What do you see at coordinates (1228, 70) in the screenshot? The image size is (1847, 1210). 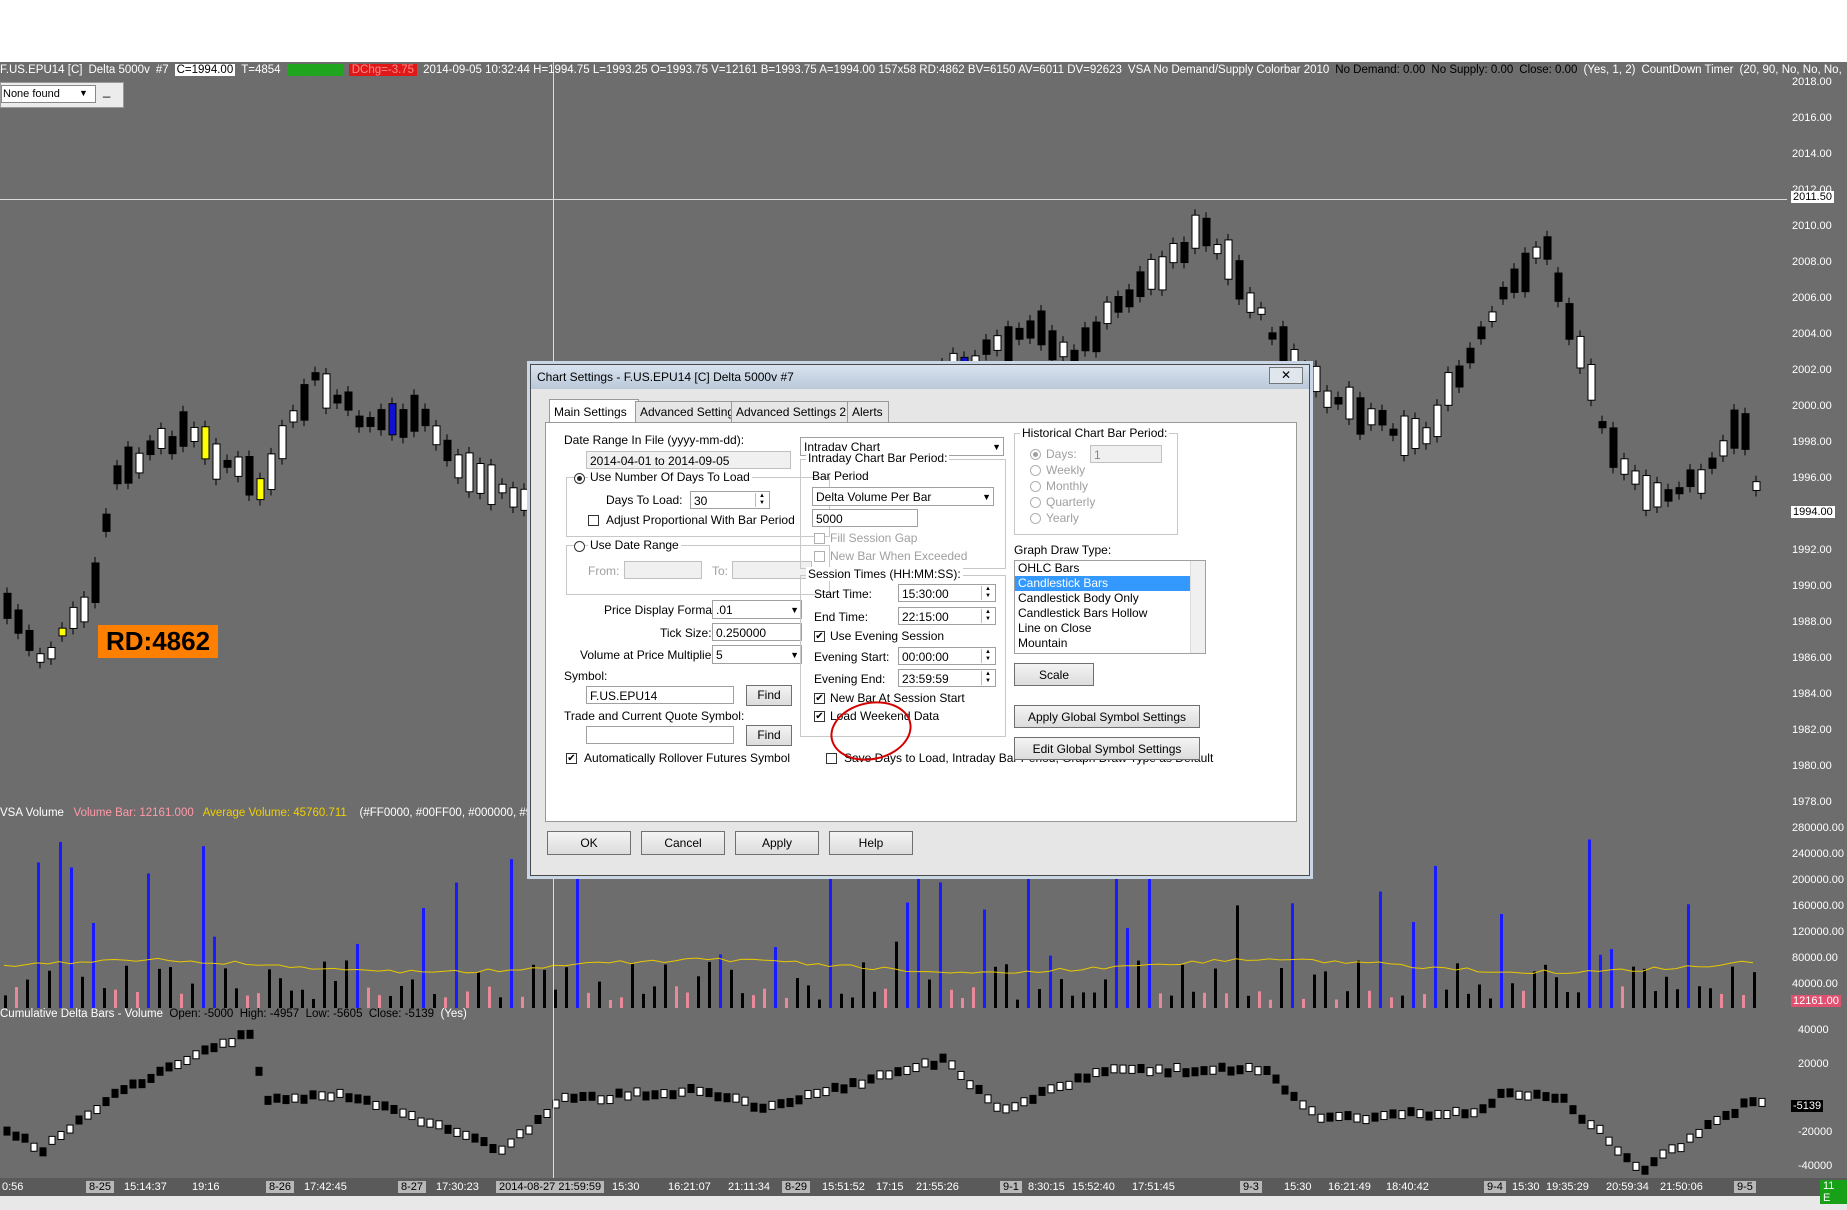 I see `study-name: VSA No Demand/Supply Colorbar 2010` at bounding box center [1228, 70].